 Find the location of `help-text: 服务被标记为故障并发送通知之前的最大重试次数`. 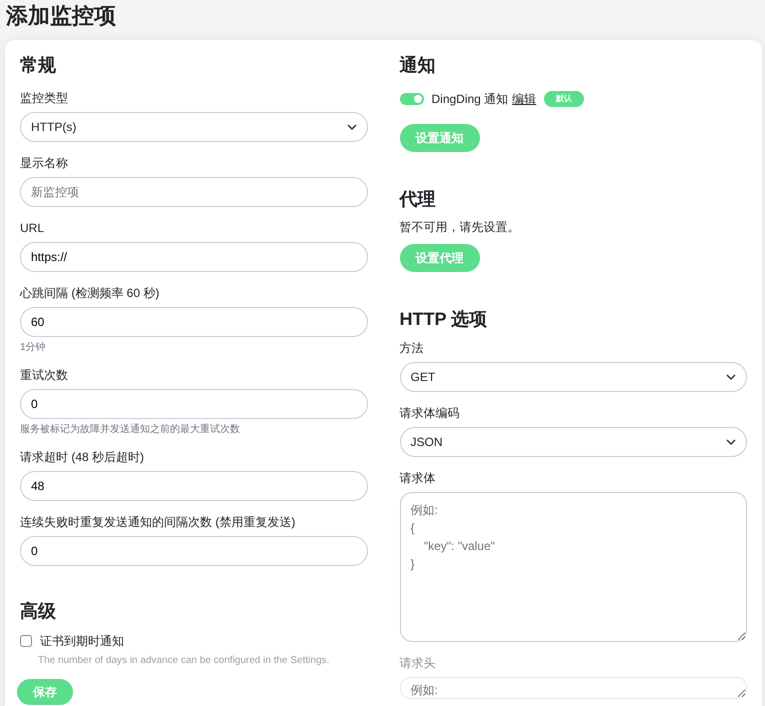

help-text: 服务被标记为故障并发送通知之前的最大重试次数 is located at coordinates (130, 429).